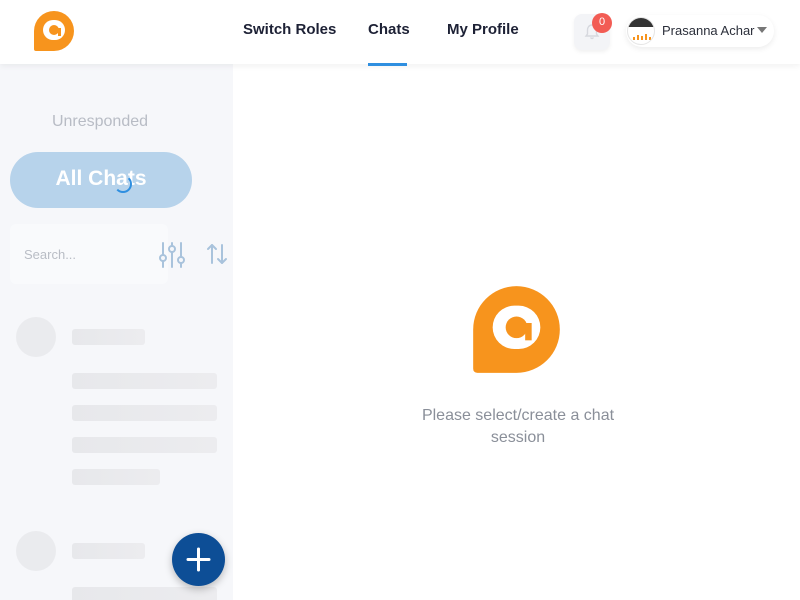 The width and height of the screenshot is (800, 600). I want to click on search-input, so click(89, 254).